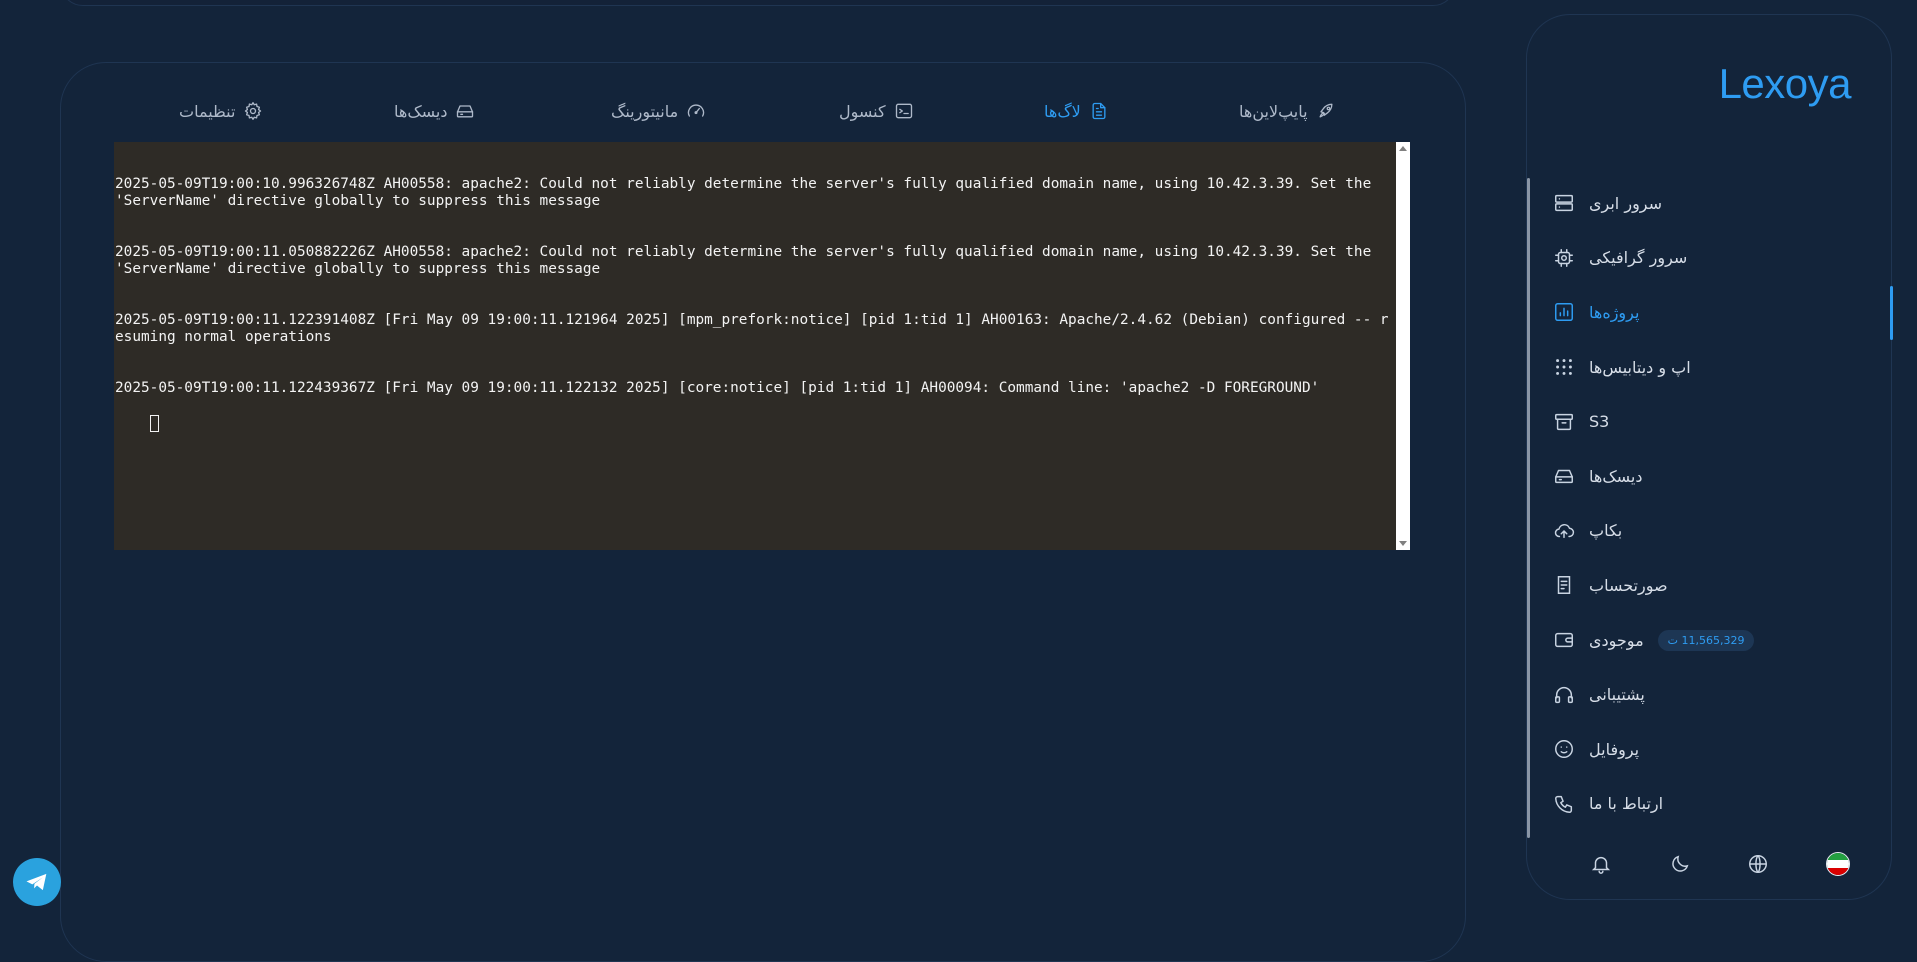 This screenshot has height=962, width=1917. Describe the element at coordinates (1403, 543) in the screenshot. I see `scroll-down-arrow-icon` at that location.